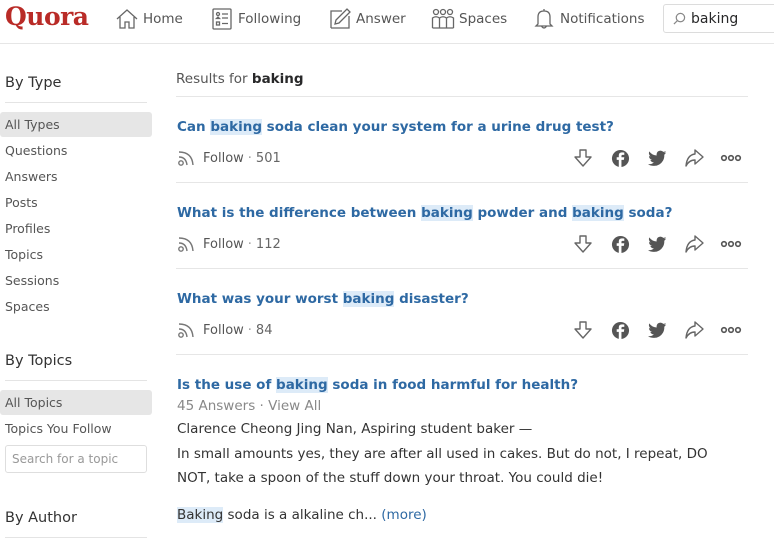 This screenshot has height=543, width=774. Describe the element at coordinates (76, 150) in the screenshot. I see `filter-questions: Questions` at that location.